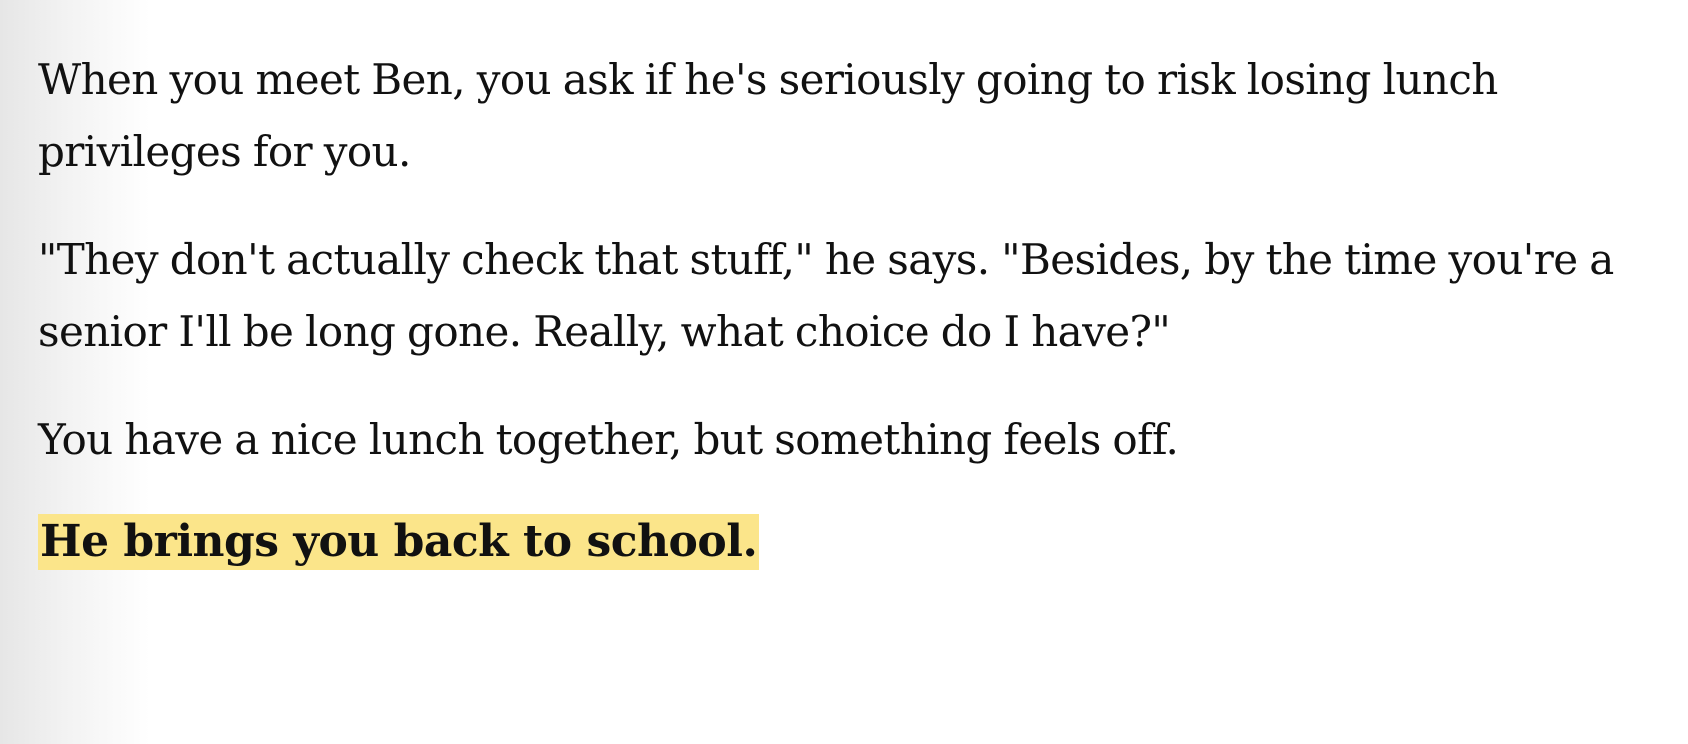  Describe the element at coordinates (848, 542) in the screenshot. I see `choice-row: He brings you back to school.` at that location.